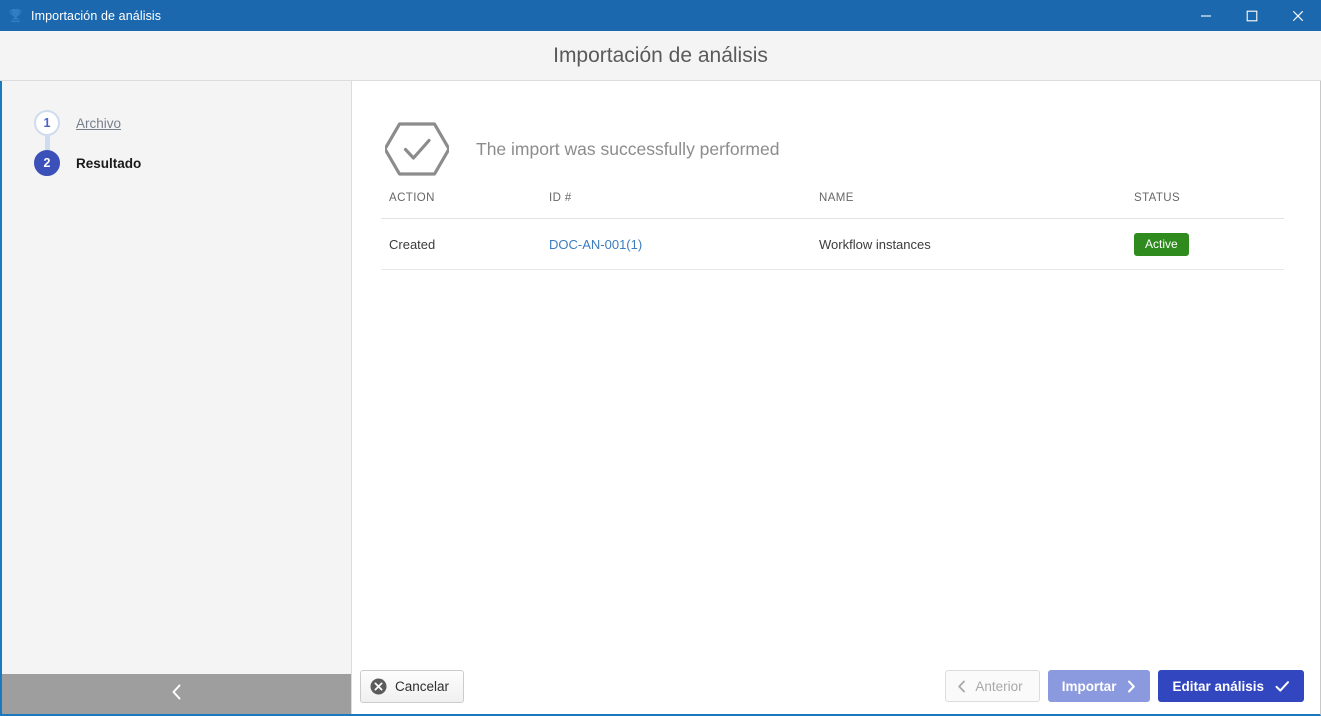 The image size is (1321, 716). I want to click on sidebar-collapse-button, so click(176, 694).